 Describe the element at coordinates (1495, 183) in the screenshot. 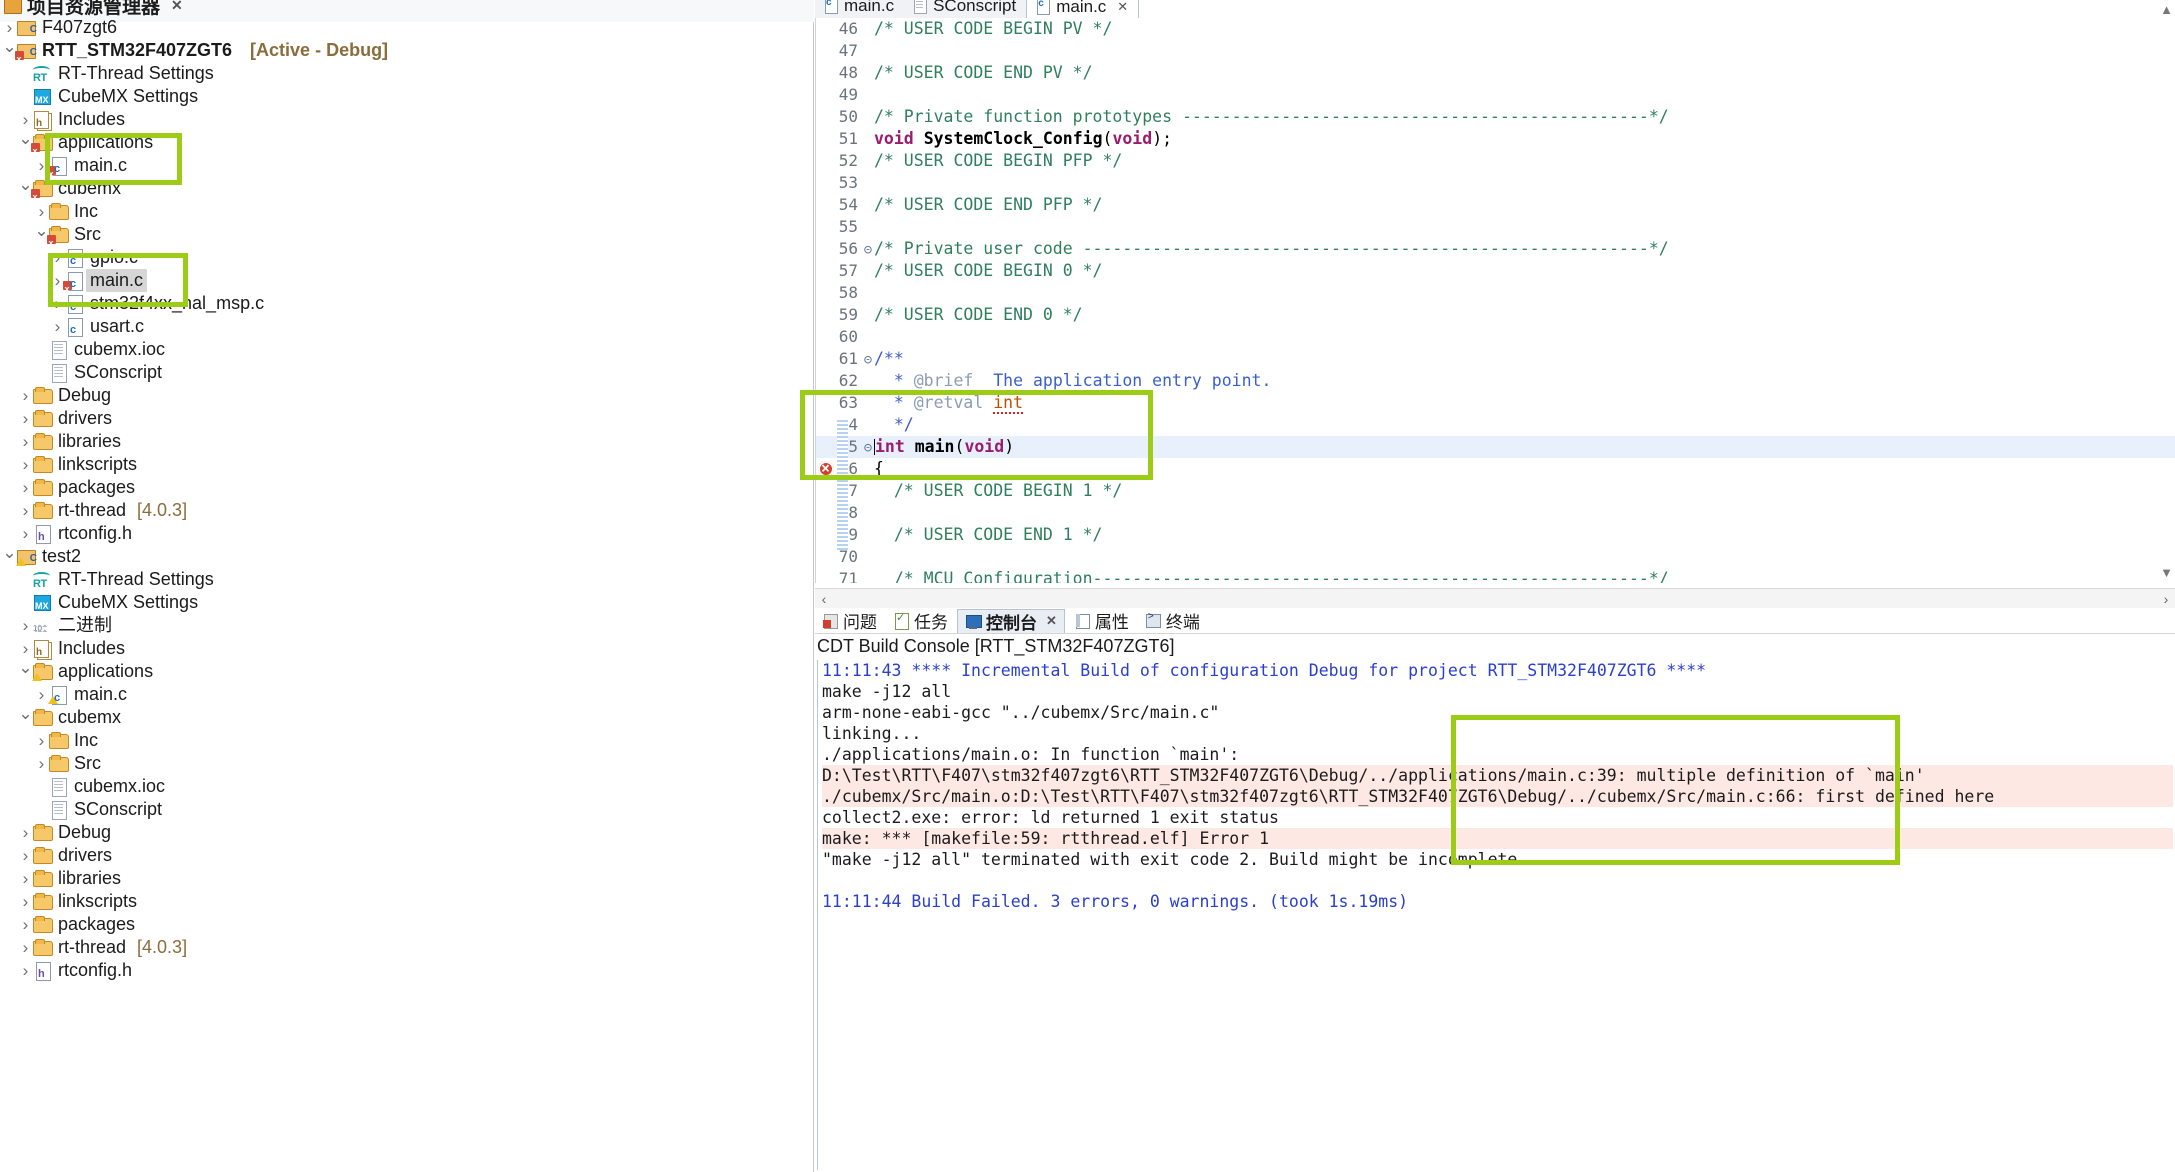

I see `code-line: 53` at that location.